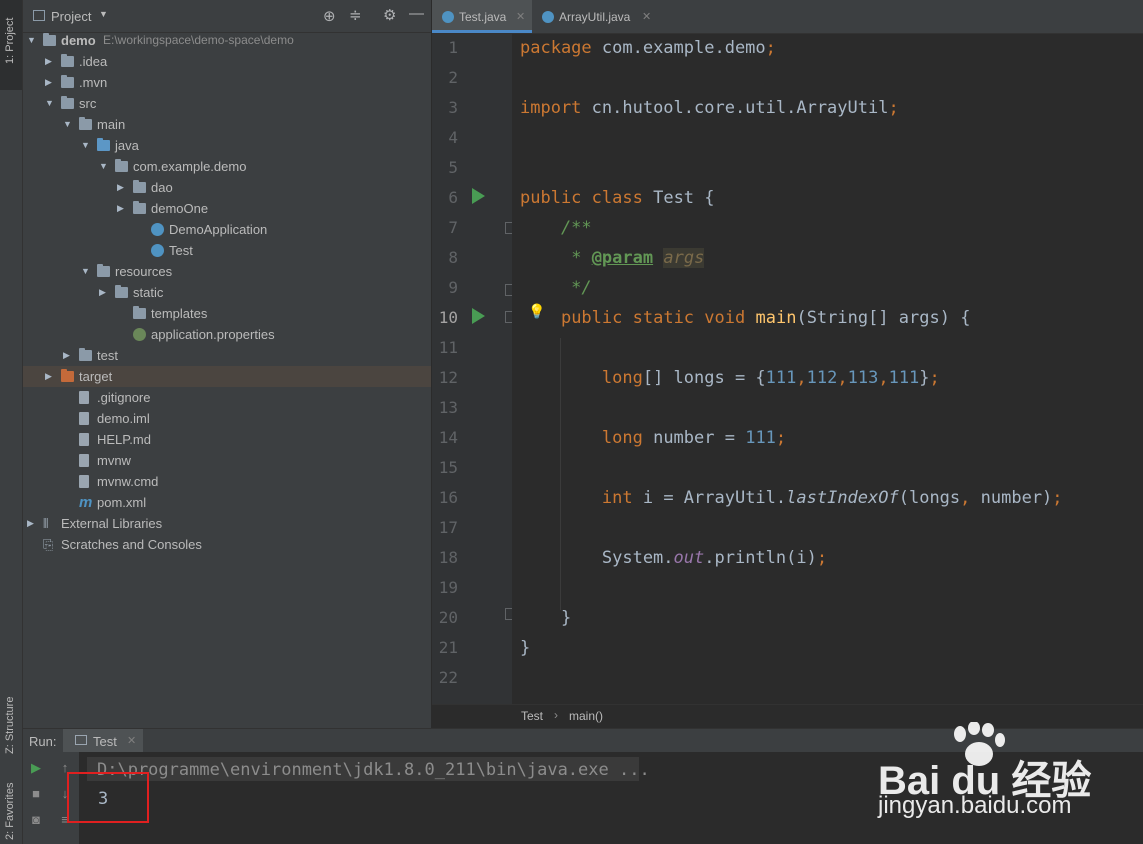 This screenshot has height=844, width=1143. What do you see at coordinates (11, 715) in the screenshot?
I see `structure-tool-tab: Z: Structure` at bounding box center [11, 715].